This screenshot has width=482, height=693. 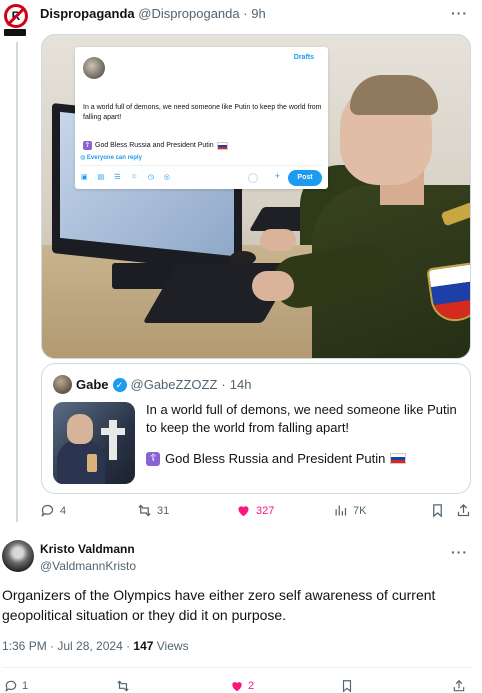 I want to click on quoted-bless-text: God Bless Russia and President Putin, so click(x=275, y=458).